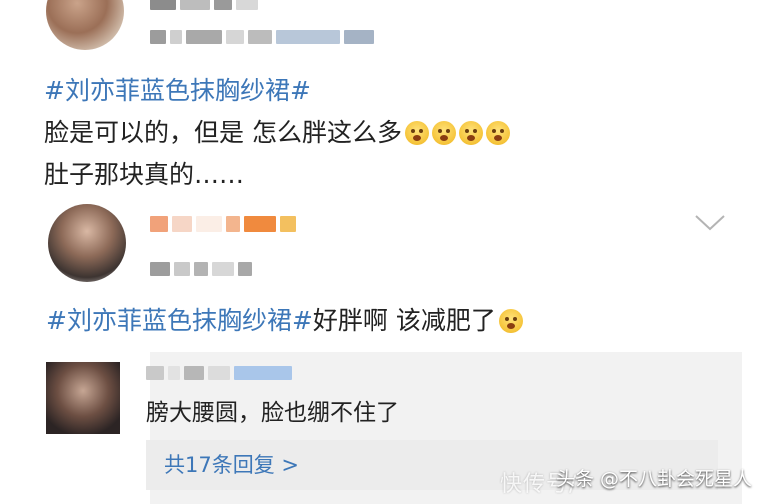 This screenshot has height=504, width=780. I want to click on reply-username-censored, so click(219, 373).